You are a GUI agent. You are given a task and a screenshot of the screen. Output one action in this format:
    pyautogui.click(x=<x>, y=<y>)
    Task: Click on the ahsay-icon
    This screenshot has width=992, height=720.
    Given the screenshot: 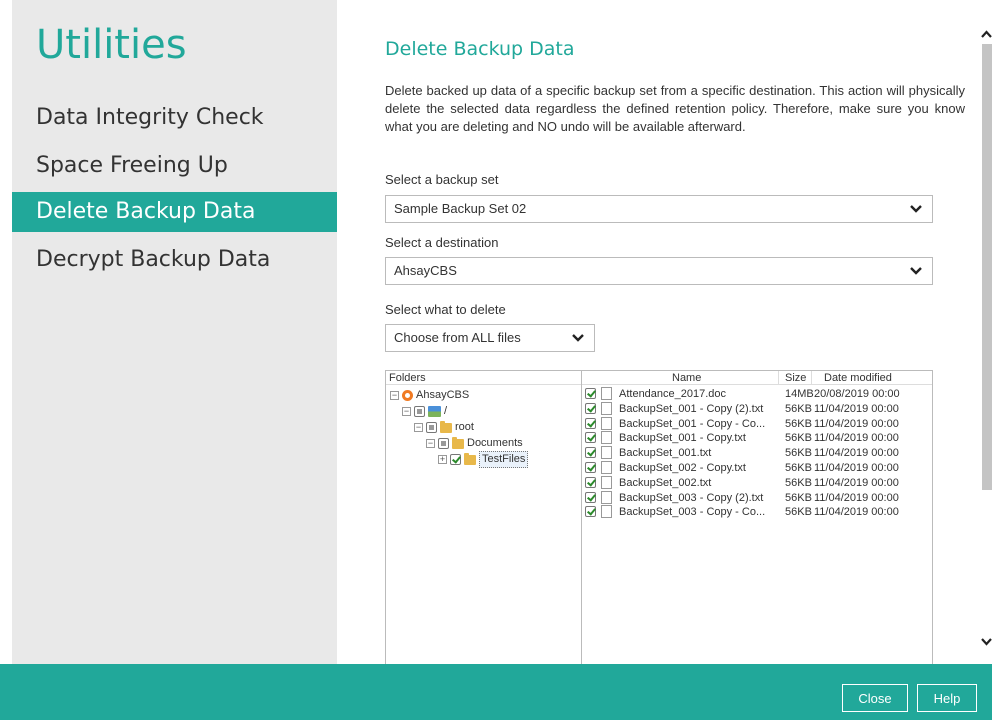 What is the action you would take?
    pyautogui.click(x=407, y=395)
    